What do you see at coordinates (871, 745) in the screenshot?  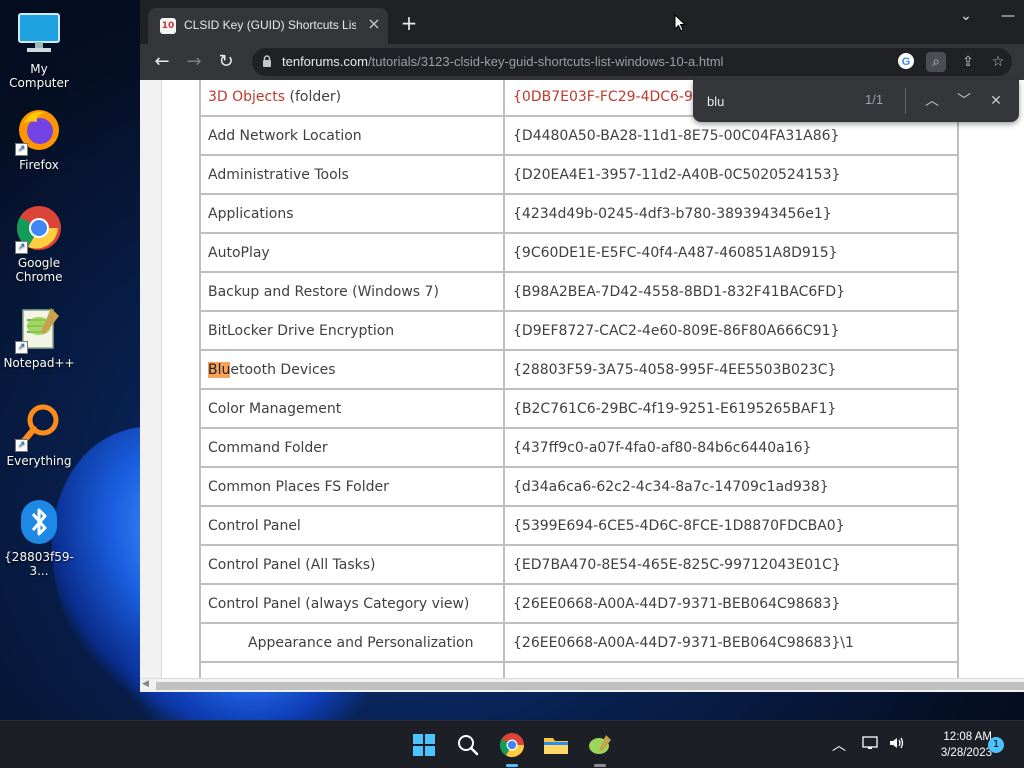 I see `network-icon` at bounding box center [871, 745].